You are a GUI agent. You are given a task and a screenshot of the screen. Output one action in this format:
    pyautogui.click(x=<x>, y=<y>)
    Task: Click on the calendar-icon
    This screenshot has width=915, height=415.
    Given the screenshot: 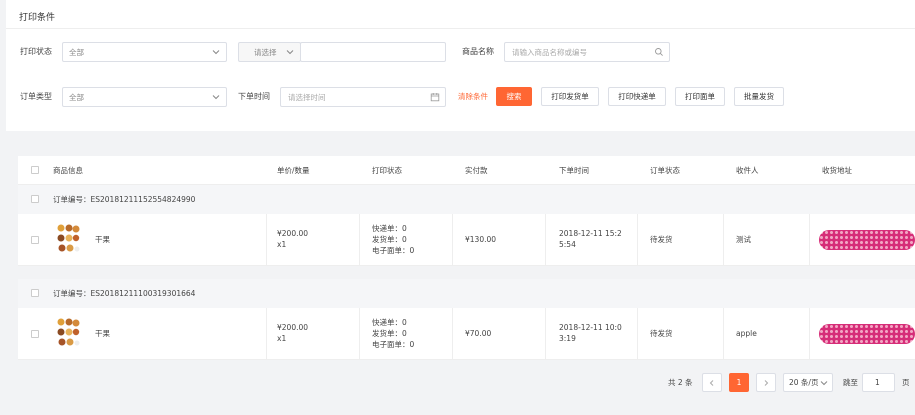 What is the action you would take?
    pyautogui.click(x=435, y=97)
    